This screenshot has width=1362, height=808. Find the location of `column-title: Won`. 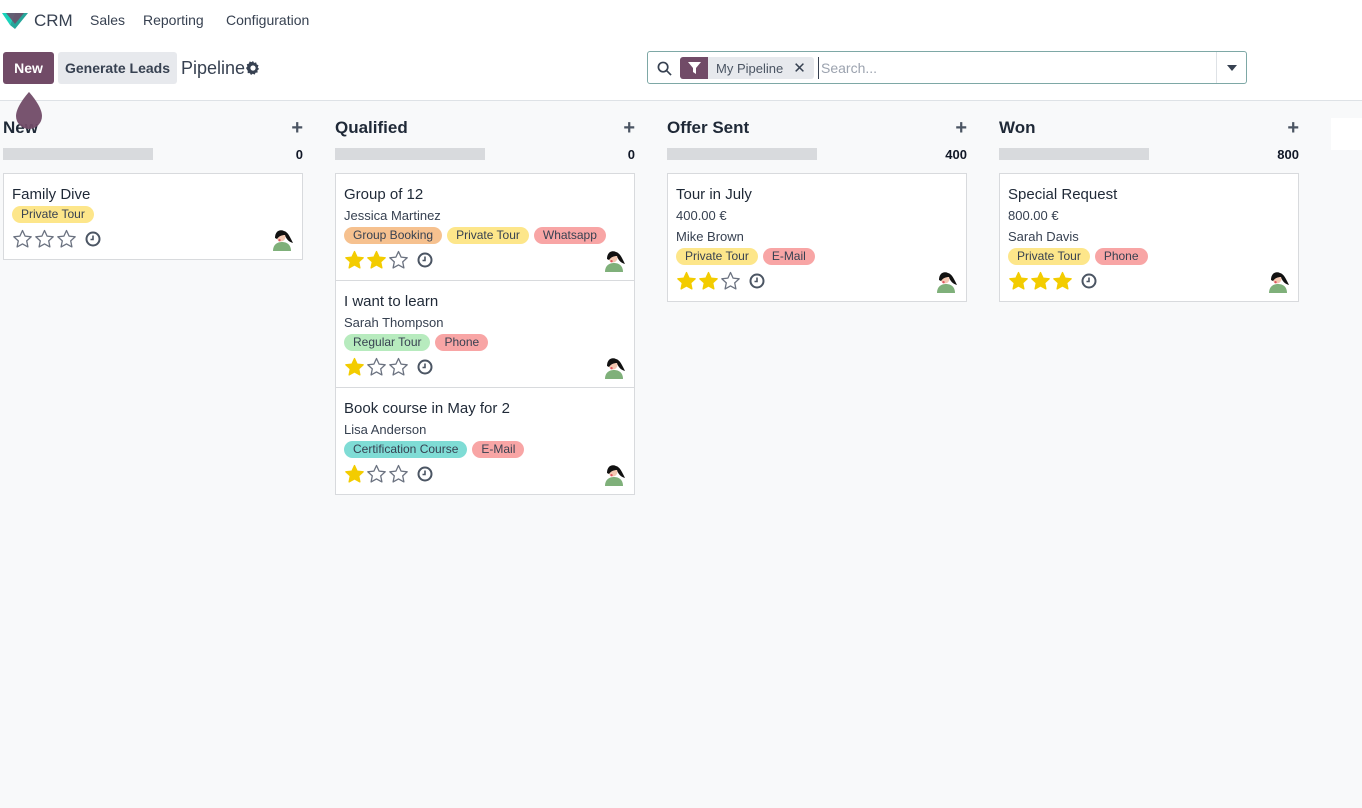

column-title: Won is located at coordinates (1017, 128).